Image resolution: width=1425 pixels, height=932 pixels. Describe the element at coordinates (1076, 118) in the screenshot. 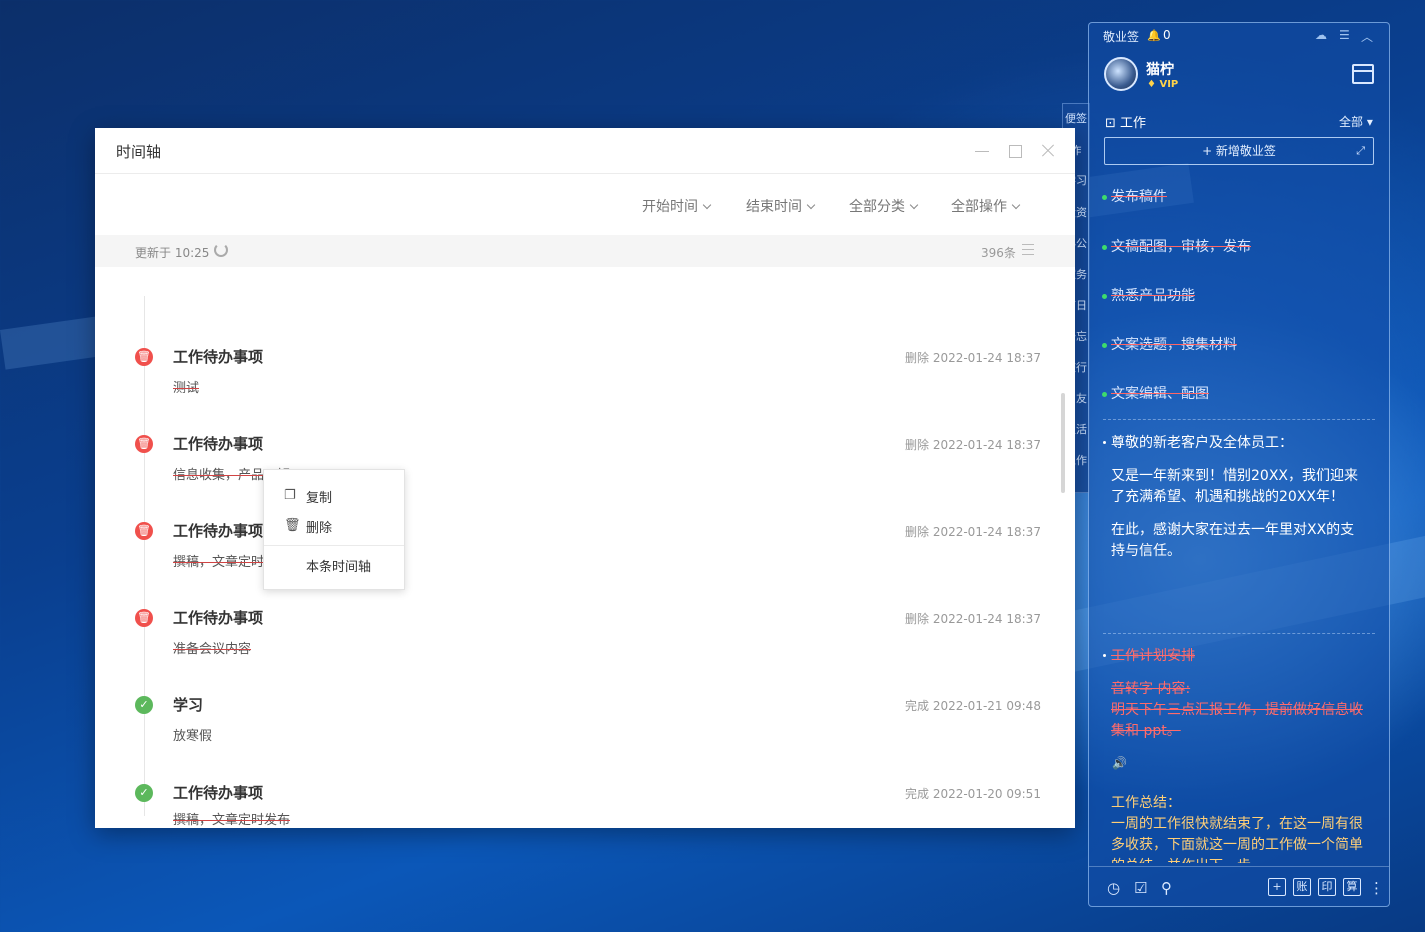

I see `side-tab: 便签` at that location.